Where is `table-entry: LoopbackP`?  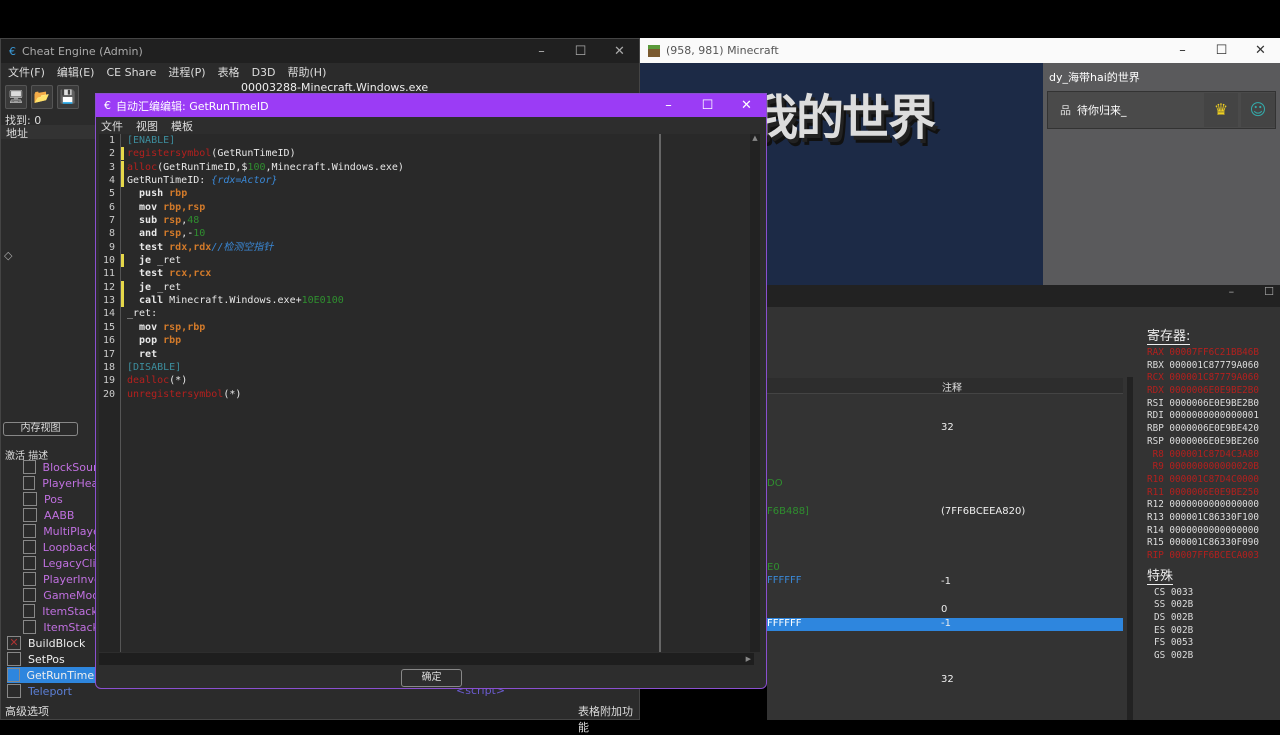
table-entry: LoopbackP is located at coordinates (51, 547).